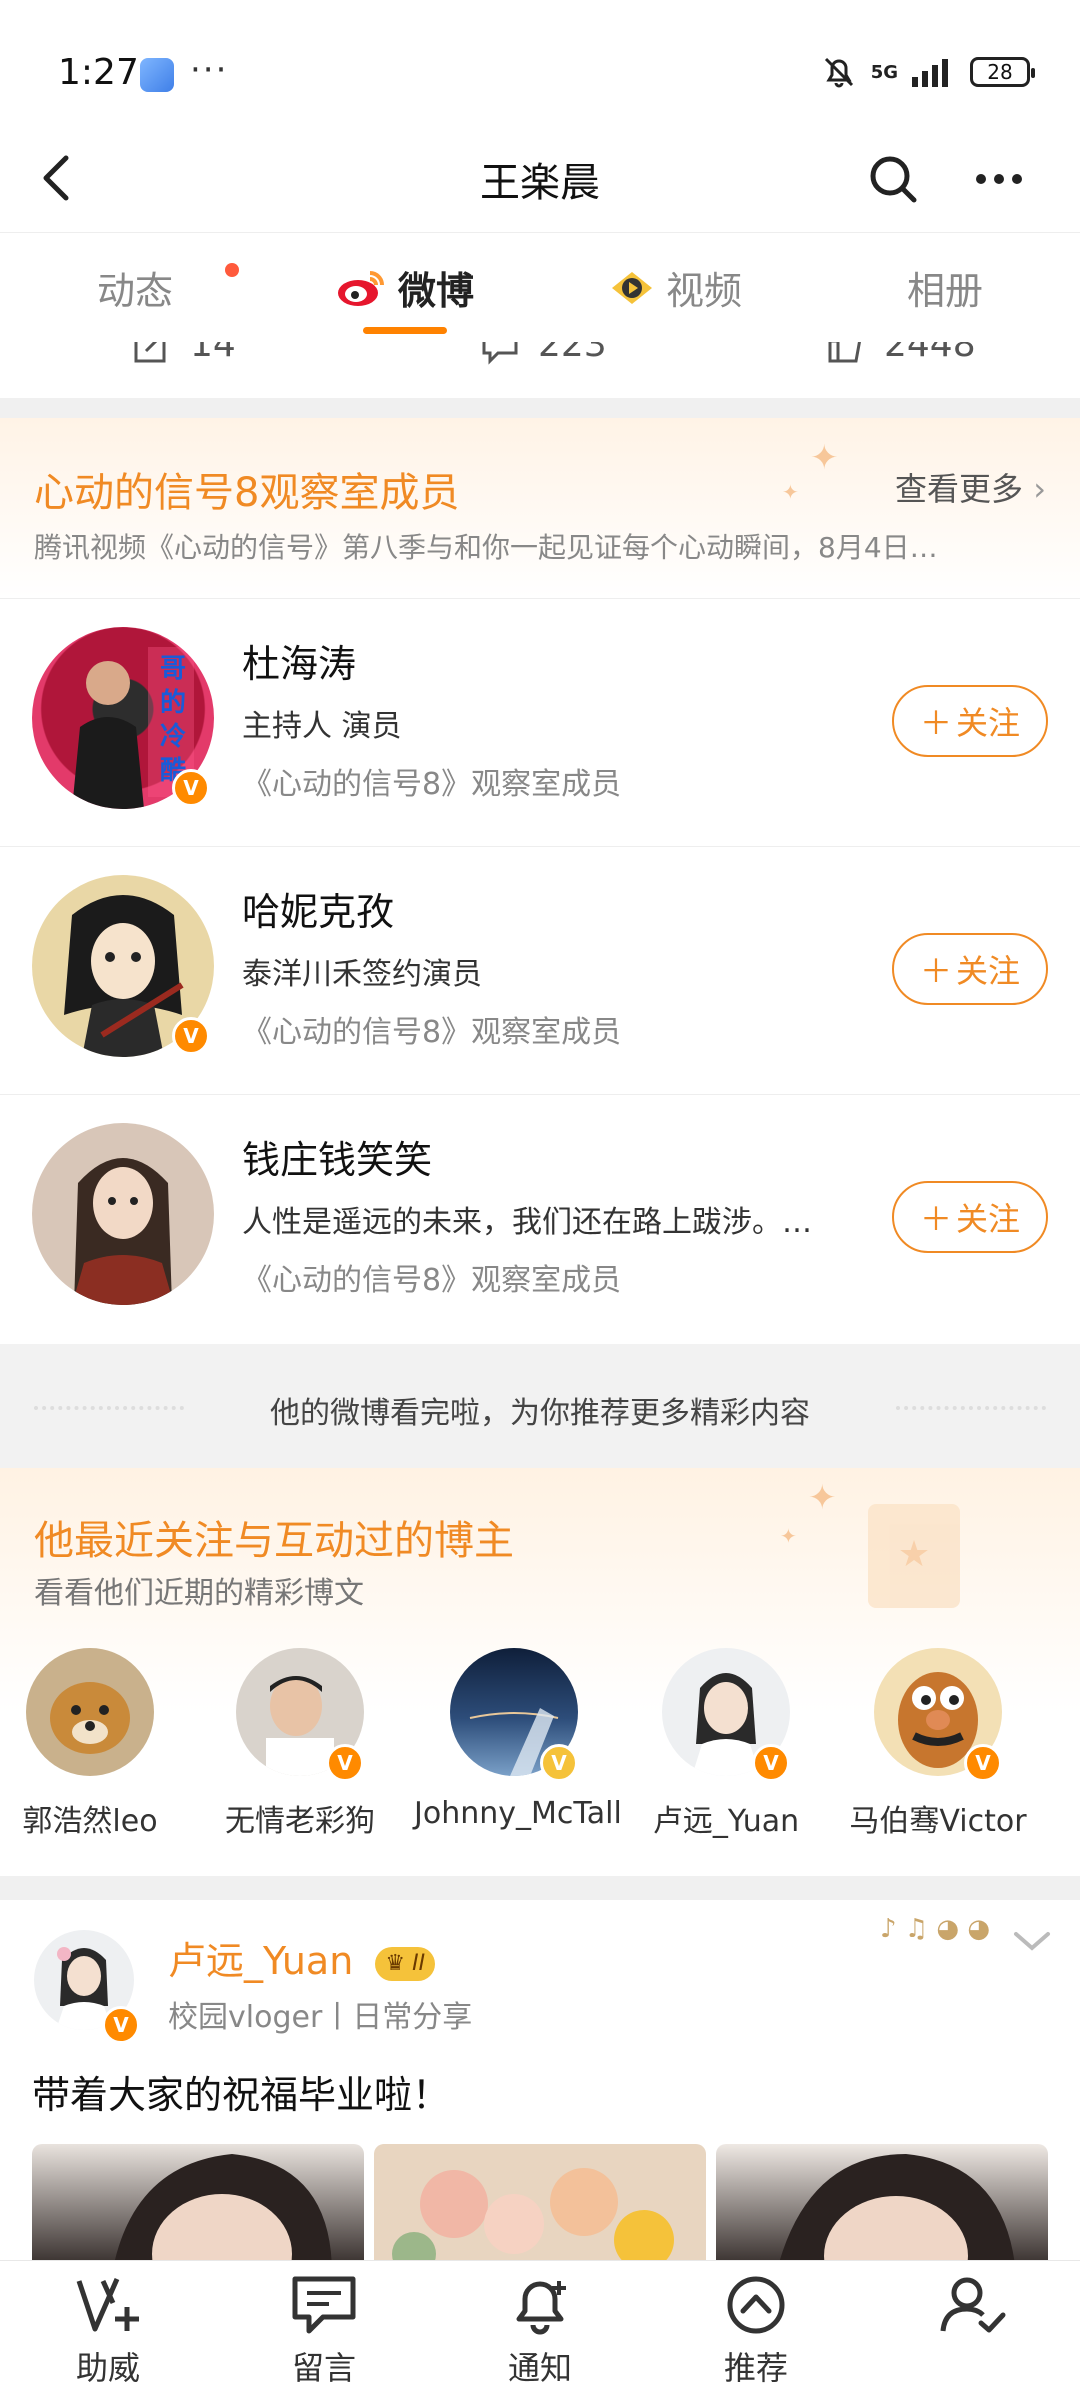 The image size is (1080, 2402). What do you see at coordinates (756, 2331) in the screenshot?
I see `recommend-button: 推荐` at bounding box center [756, 2331].